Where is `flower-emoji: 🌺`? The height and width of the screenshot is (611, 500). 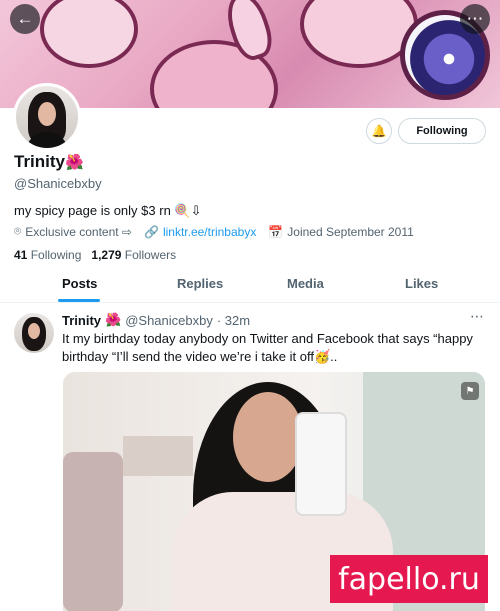 flower-emoji: 🌺 is located at coordinates (74, 162).